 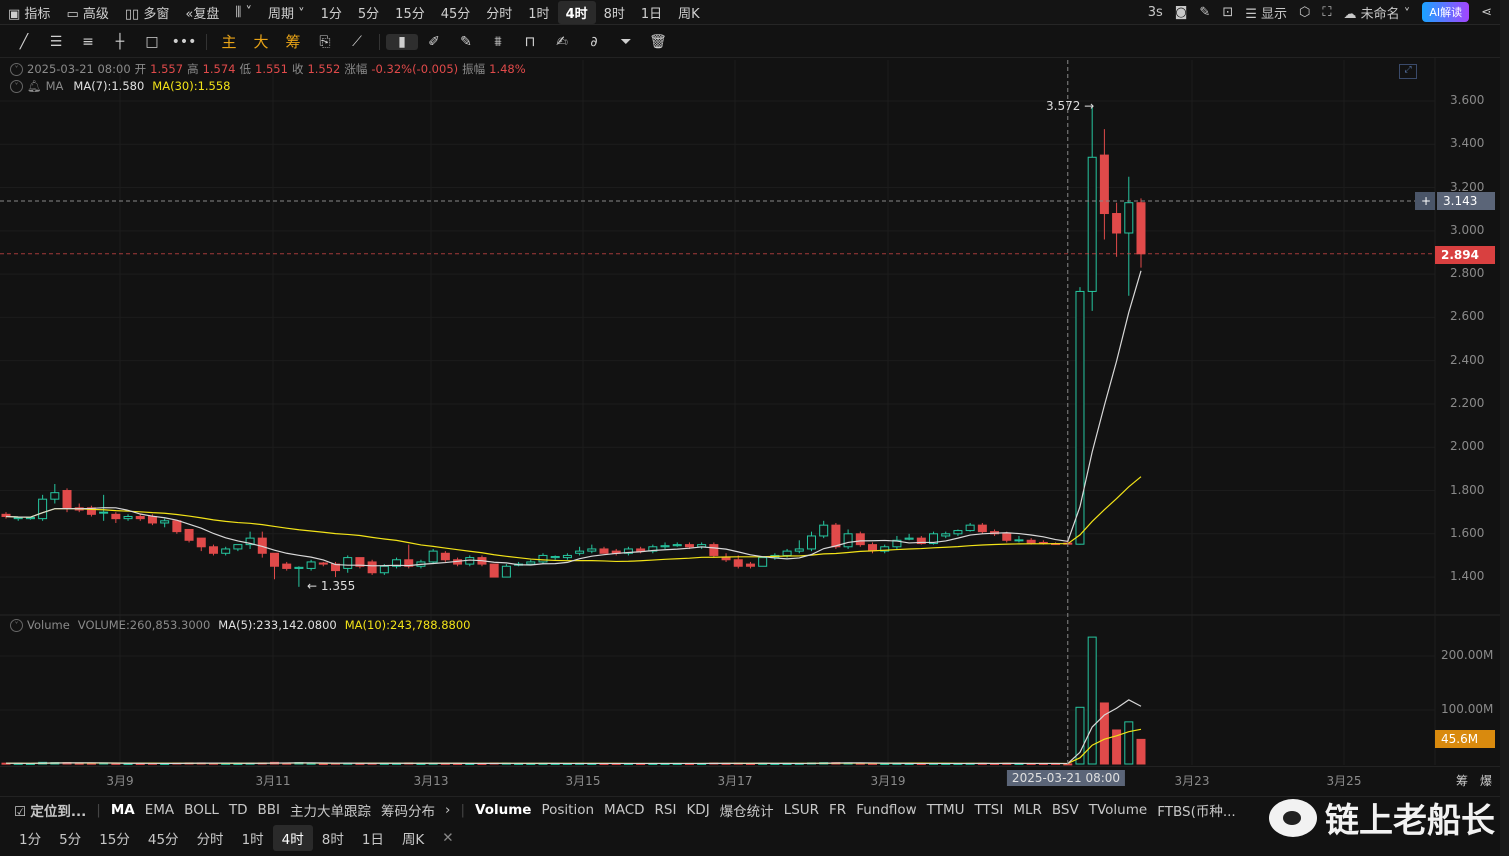 What do you see at coordinates (1066, 778) in the screenshot?
I see `crosshair-time-label: 2025-03-21 08:00` at bounding box center [1066, 778].